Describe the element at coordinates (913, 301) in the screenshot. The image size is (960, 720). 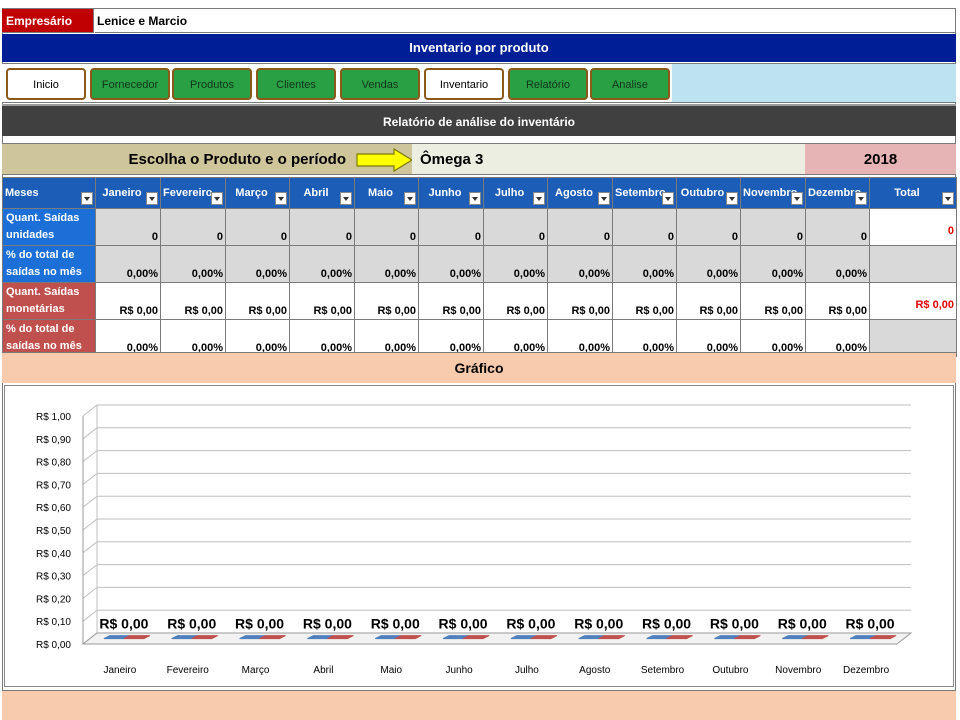
I see `total-cell: R$ 0,00` at that location.